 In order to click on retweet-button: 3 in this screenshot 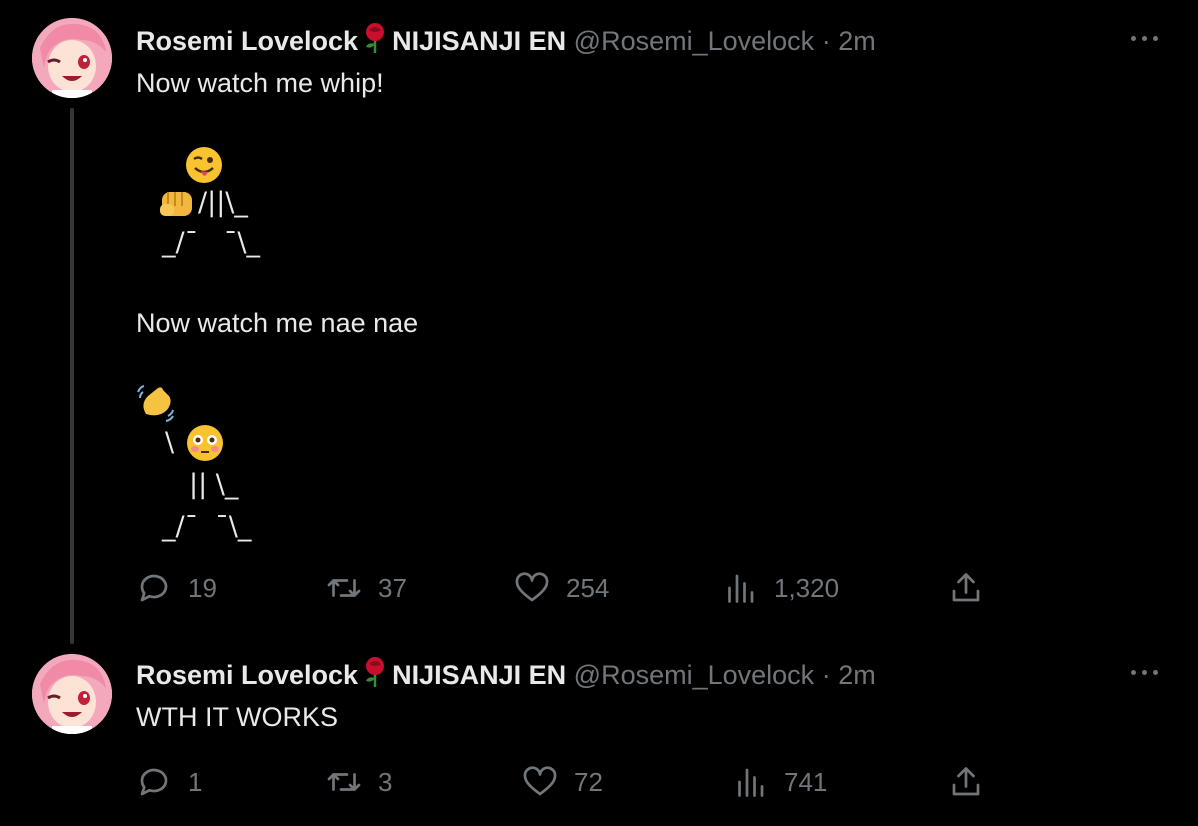, I will do `click(359, 782)`.